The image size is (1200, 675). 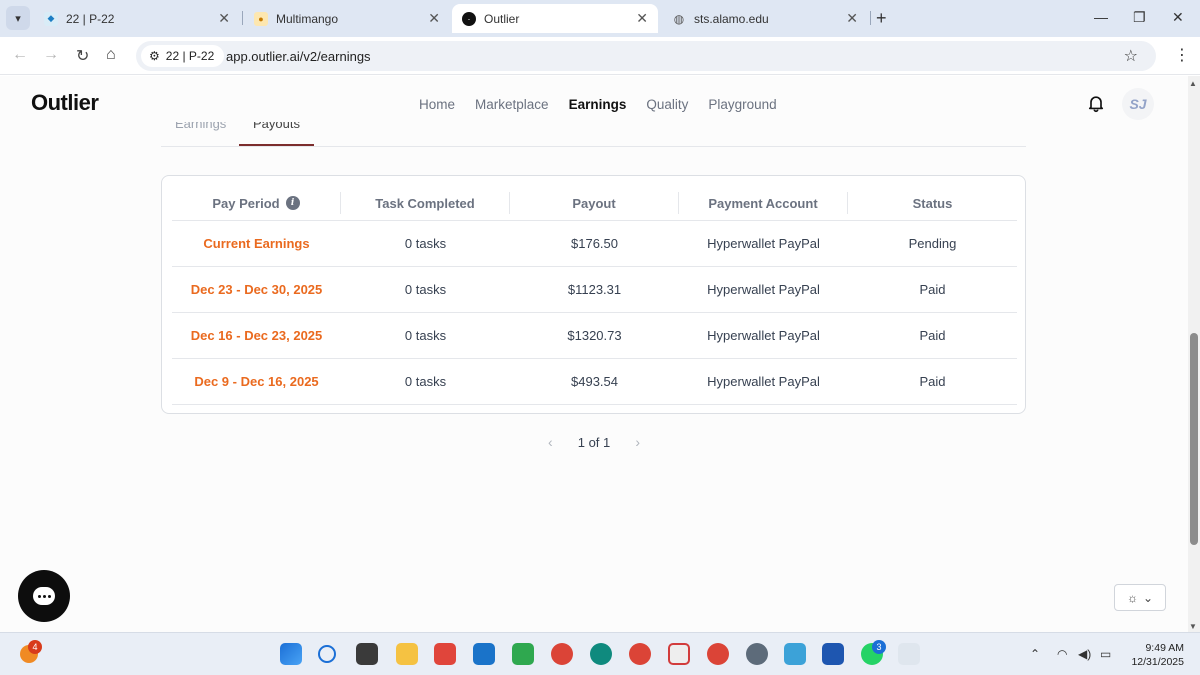 I want to click on tab-search-button: ▾, so click(x=18, y=18).